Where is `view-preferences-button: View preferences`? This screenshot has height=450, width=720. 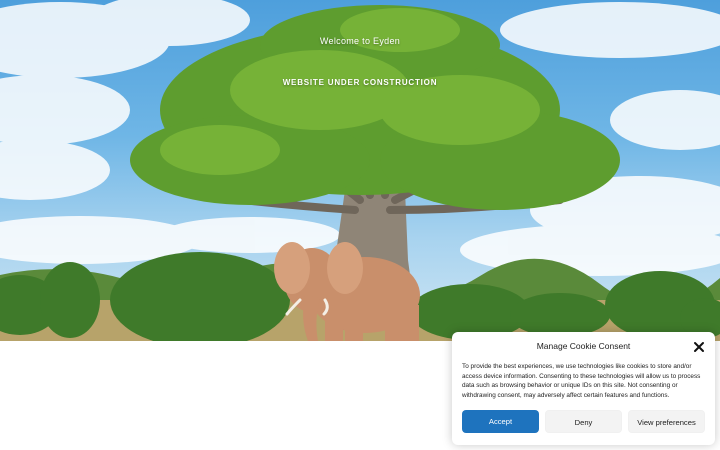
view-preferences-button: View preferences is located at coordinates (666, 421).